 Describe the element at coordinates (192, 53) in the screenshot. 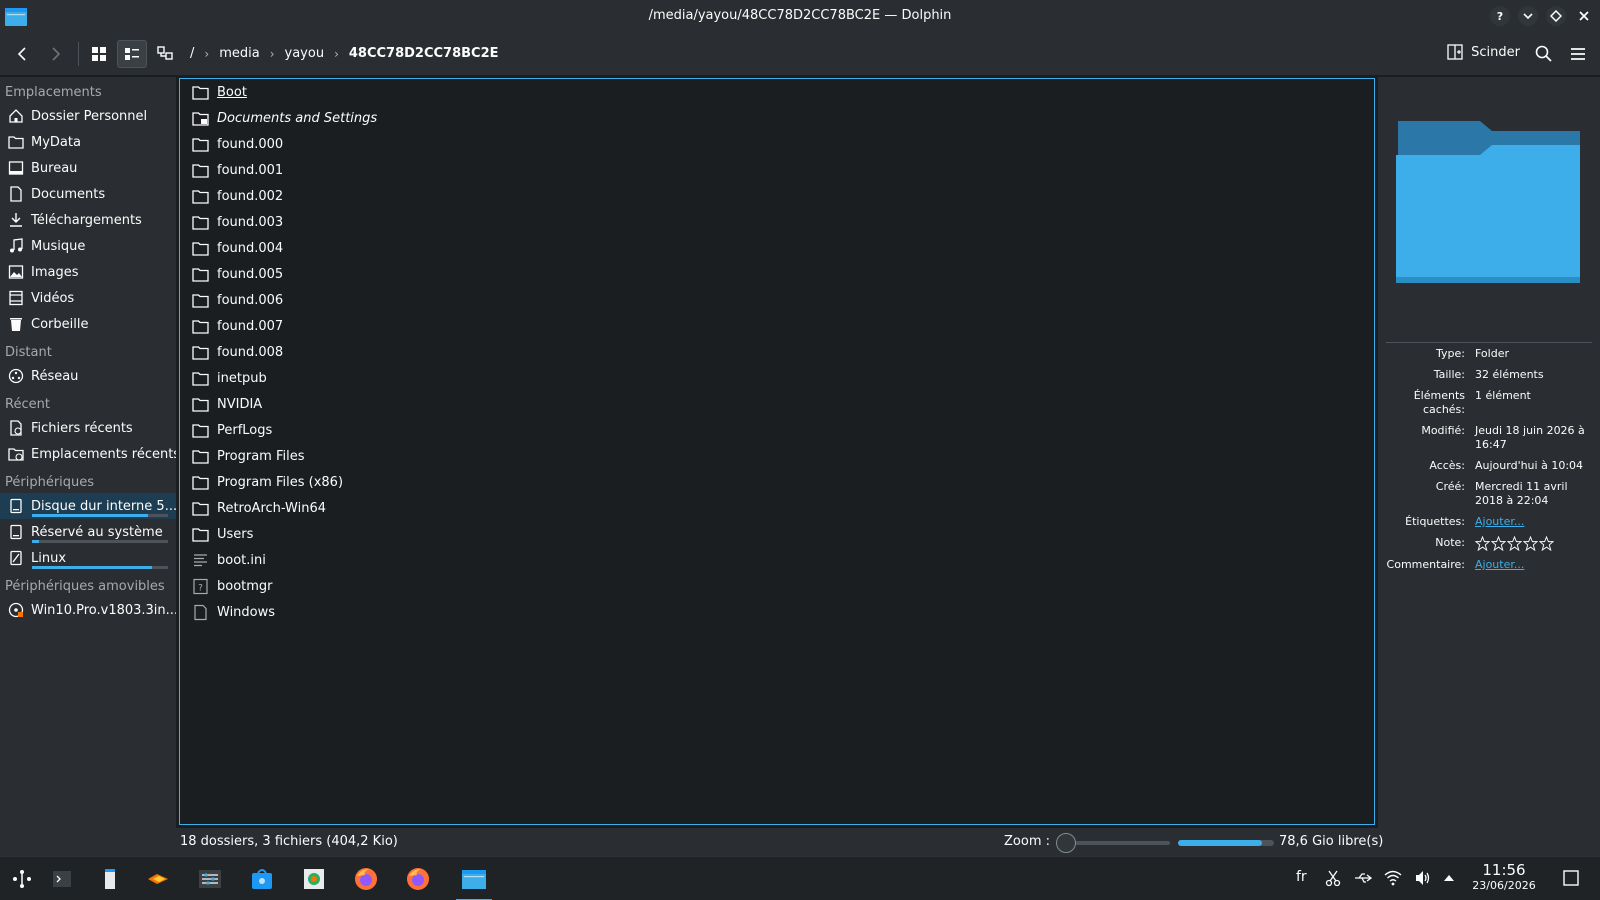

I see `breadcrumb-root: /` at that location.